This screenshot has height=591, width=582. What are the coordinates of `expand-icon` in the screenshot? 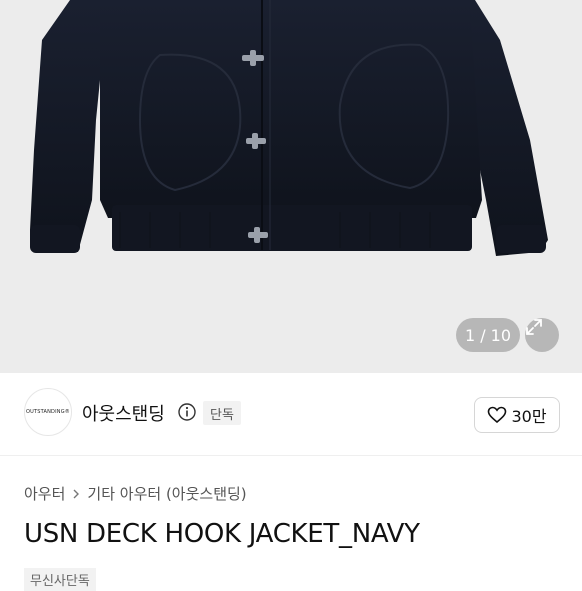 It's located at (534, 327).